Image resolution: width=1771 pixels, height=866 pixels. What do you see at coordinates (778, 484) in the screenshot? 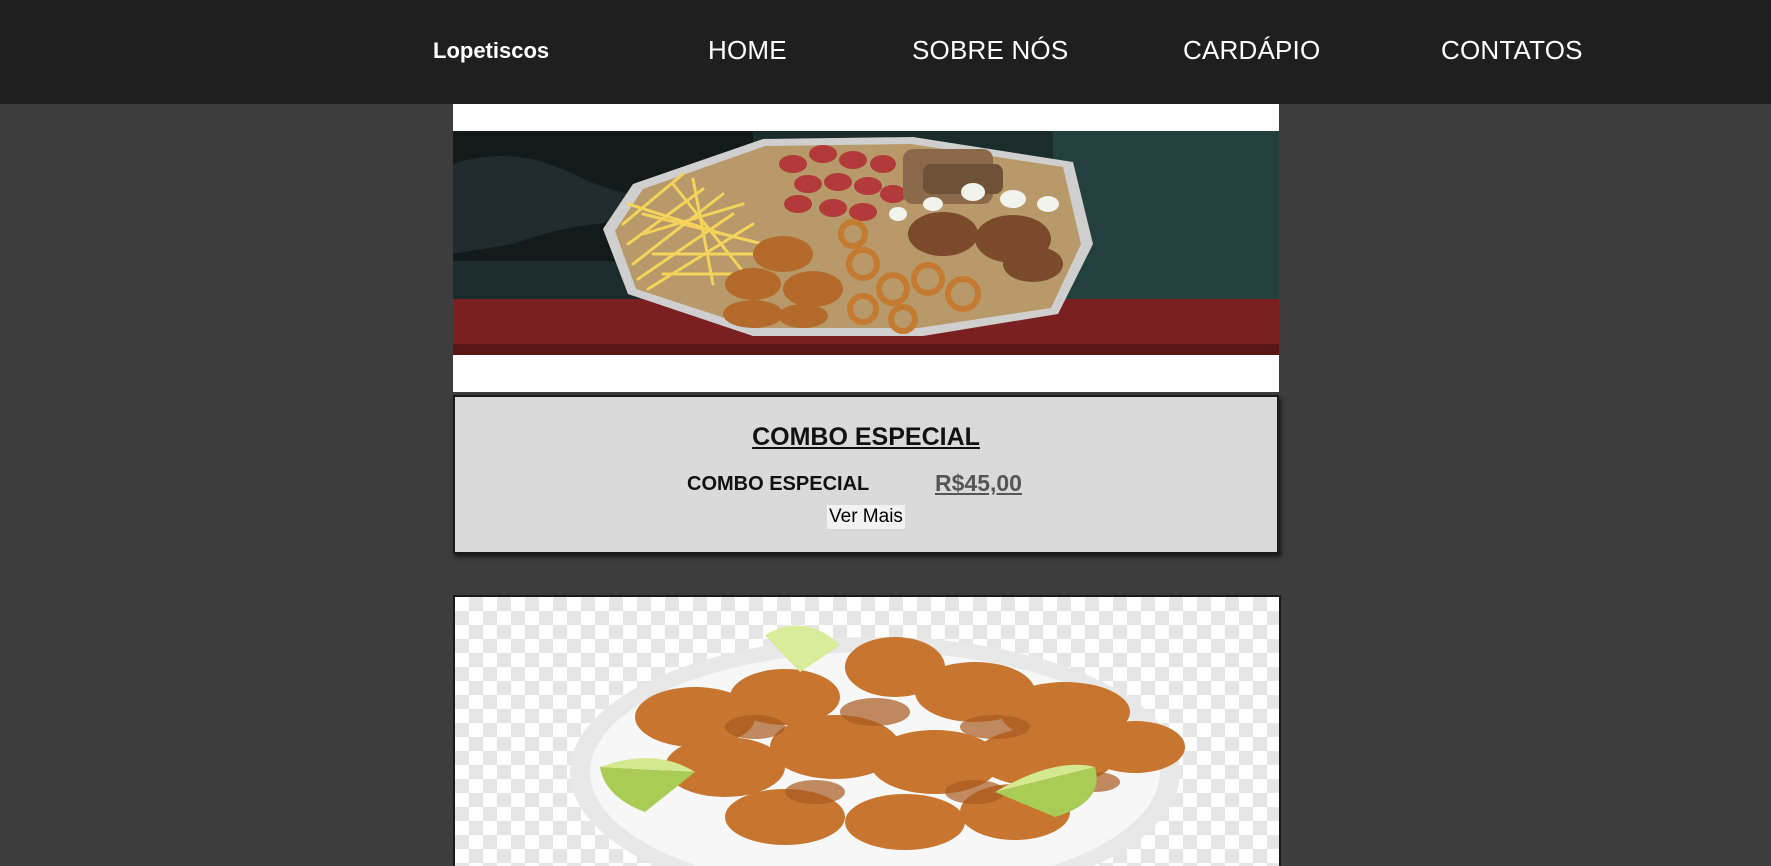
I see `item-name: COMBO ESPECIAL` at bounding box center [778, 484].